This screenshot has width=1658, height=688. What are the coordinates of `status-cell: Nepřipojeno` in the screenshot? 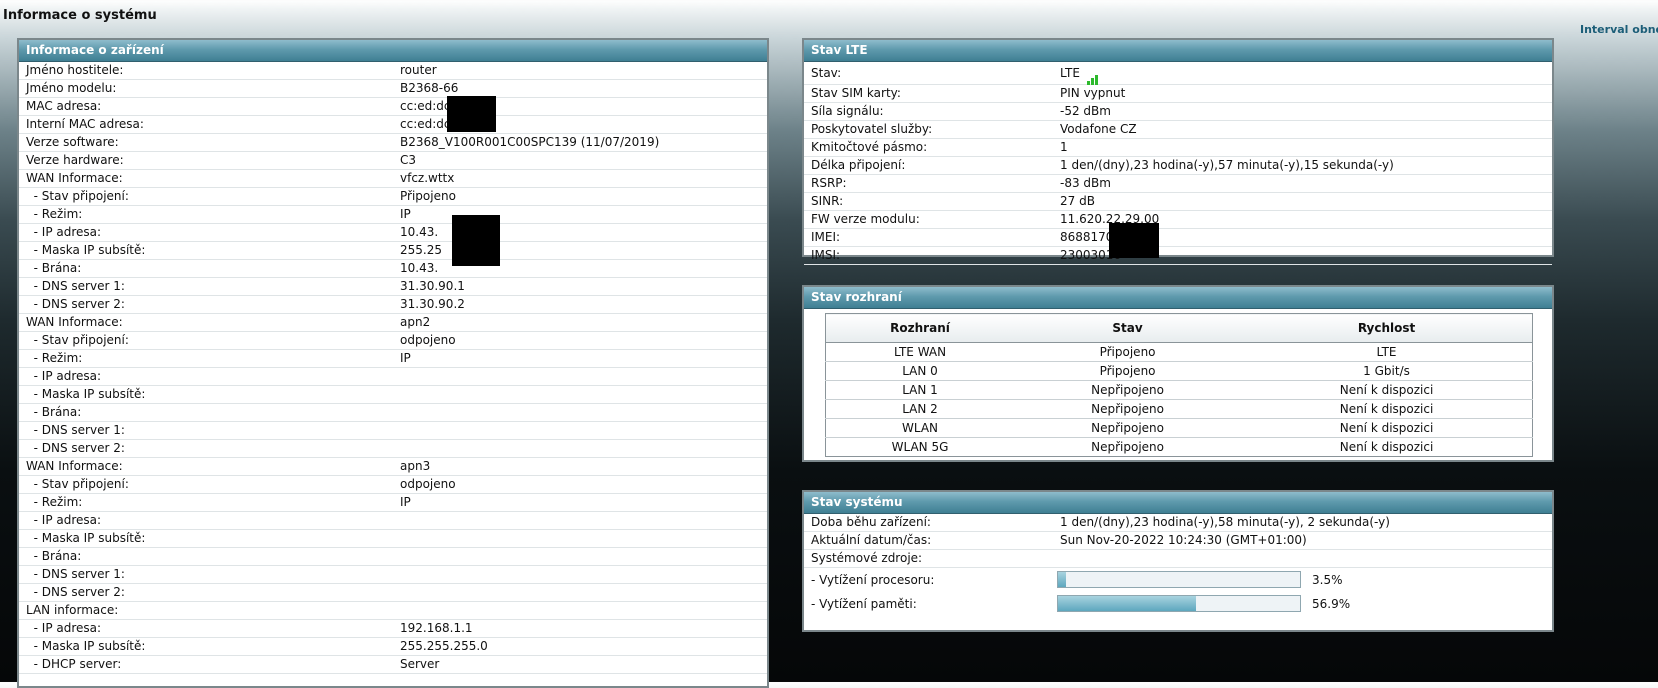 It's located at (1128, 409).